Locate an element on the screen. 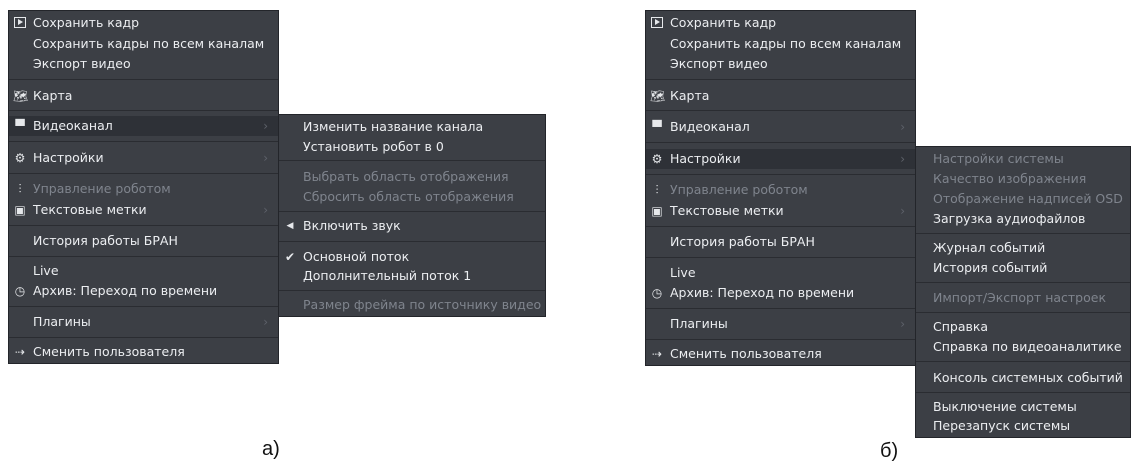 The image size is (1131, 466). menu-item-system-settings: Настройки системы is located at coordinates (998, 158).